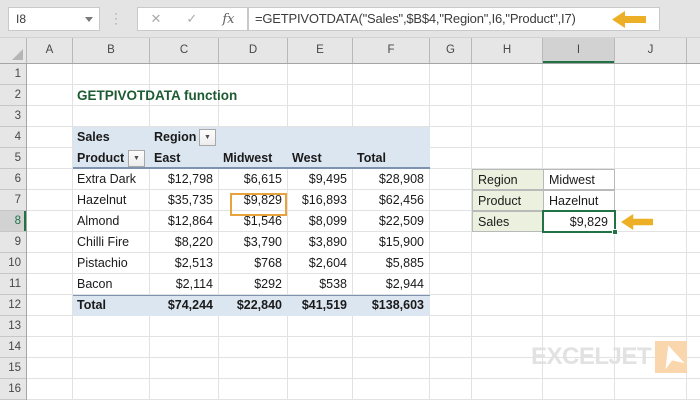  Describe the element at coordinates (13, 221) in the screenshot. I see `row-header-8: 8` at that location.